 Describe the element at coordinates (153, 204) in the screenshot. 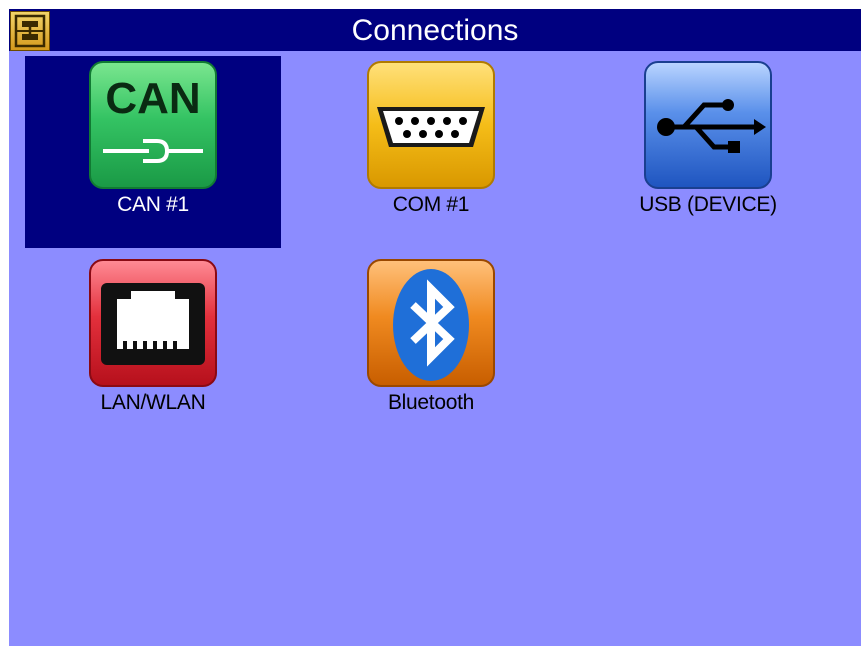

I see `connection-label: CAN #1` at that location.